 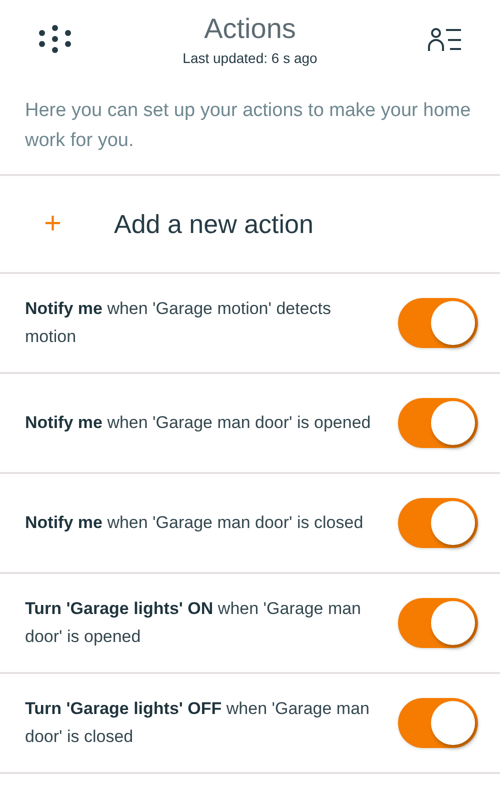 What do you see at coordinates (178, 323) in the screenshot?
I see `action-text: Notify me when 'Garage motion' detects motion` at bounding box center [178, 323].